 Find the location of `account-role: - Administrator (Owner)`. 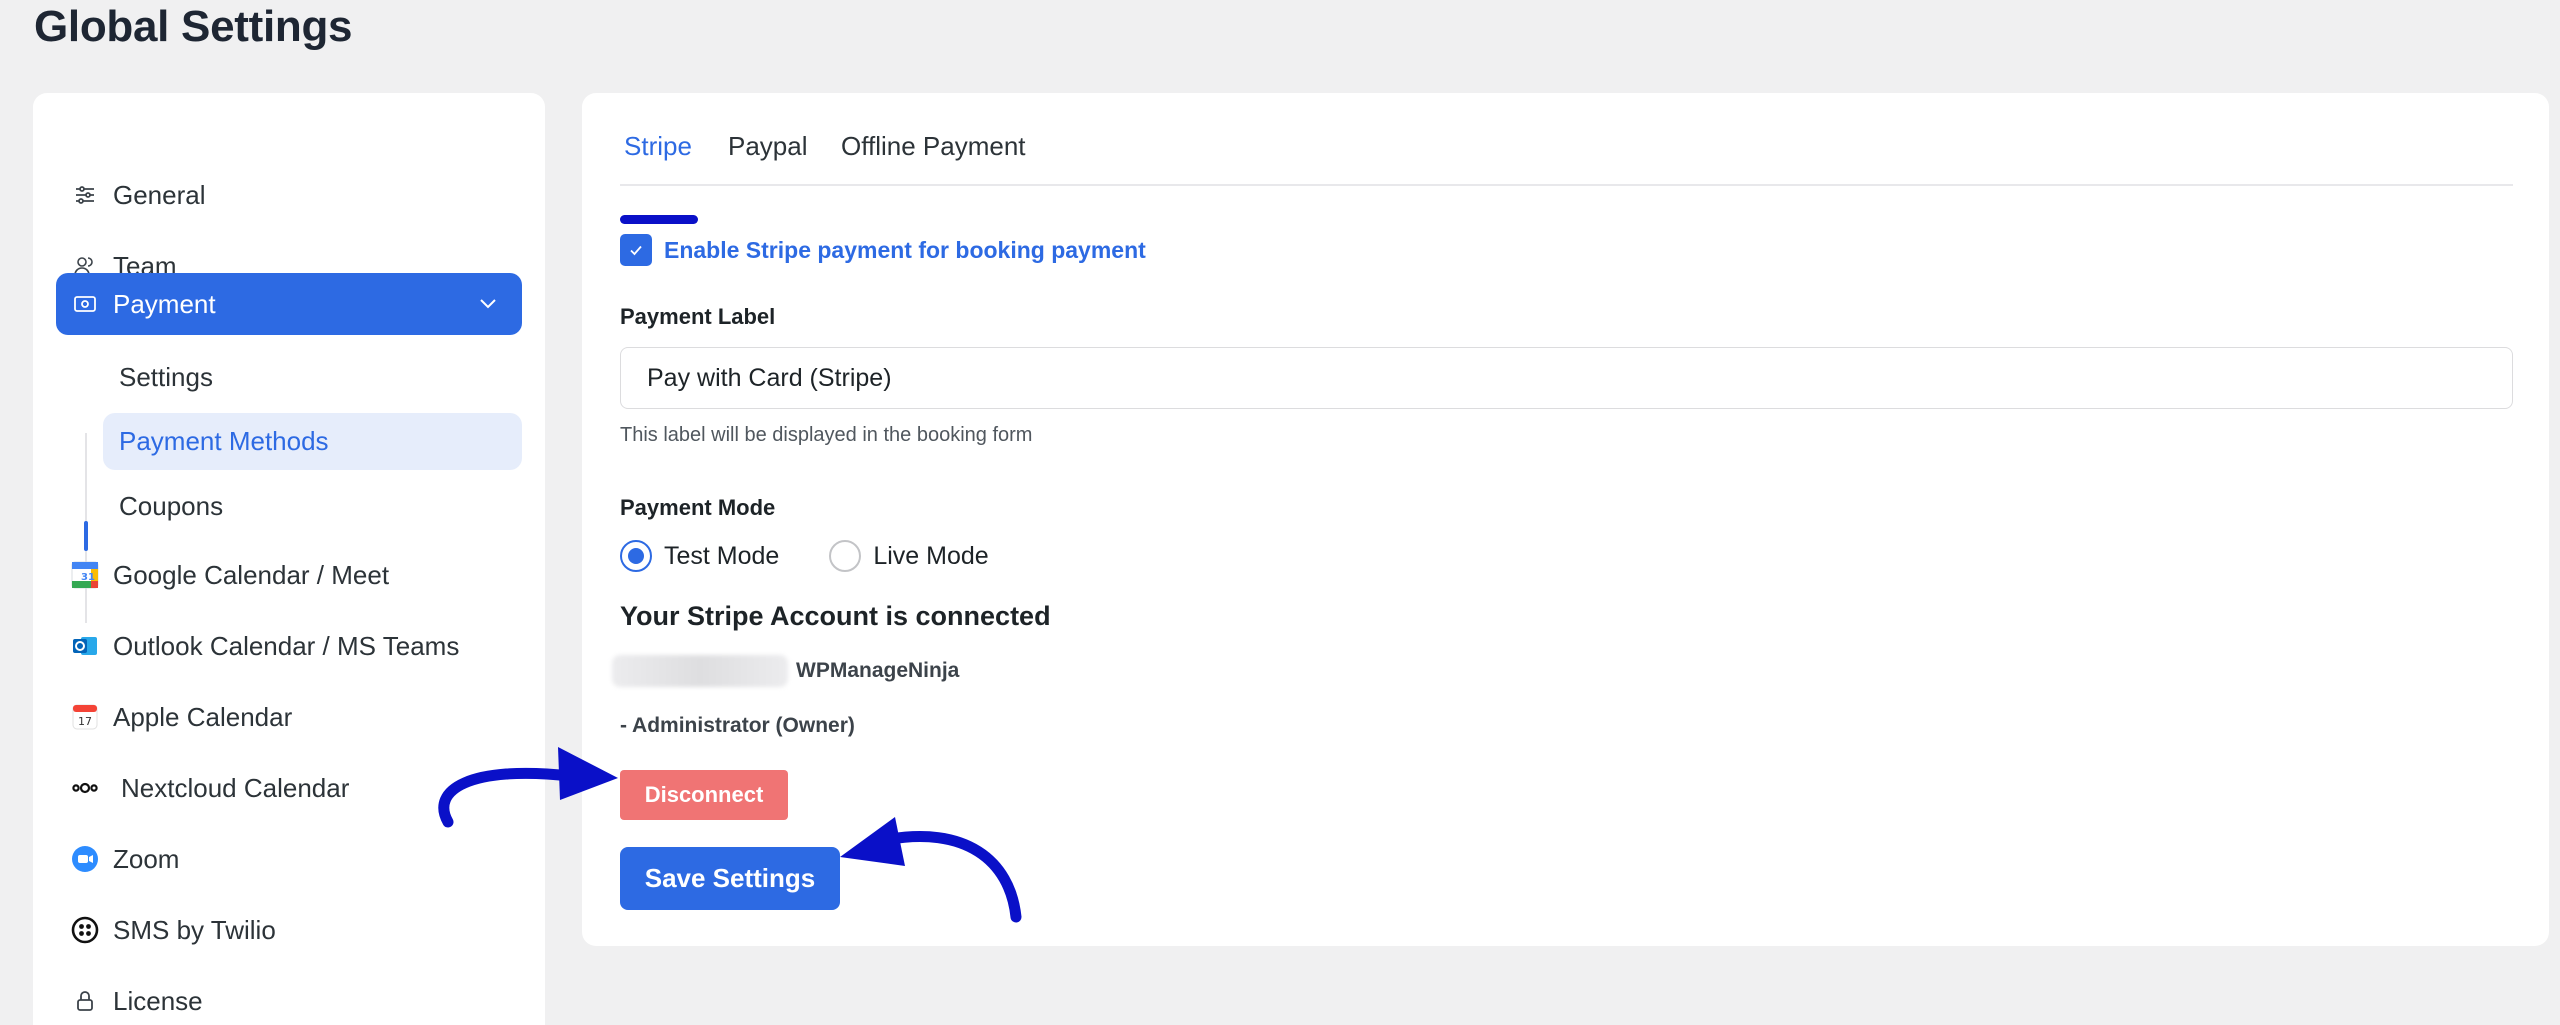

account-role: - Administrator (Owner) is located at coordinates (737, 725).